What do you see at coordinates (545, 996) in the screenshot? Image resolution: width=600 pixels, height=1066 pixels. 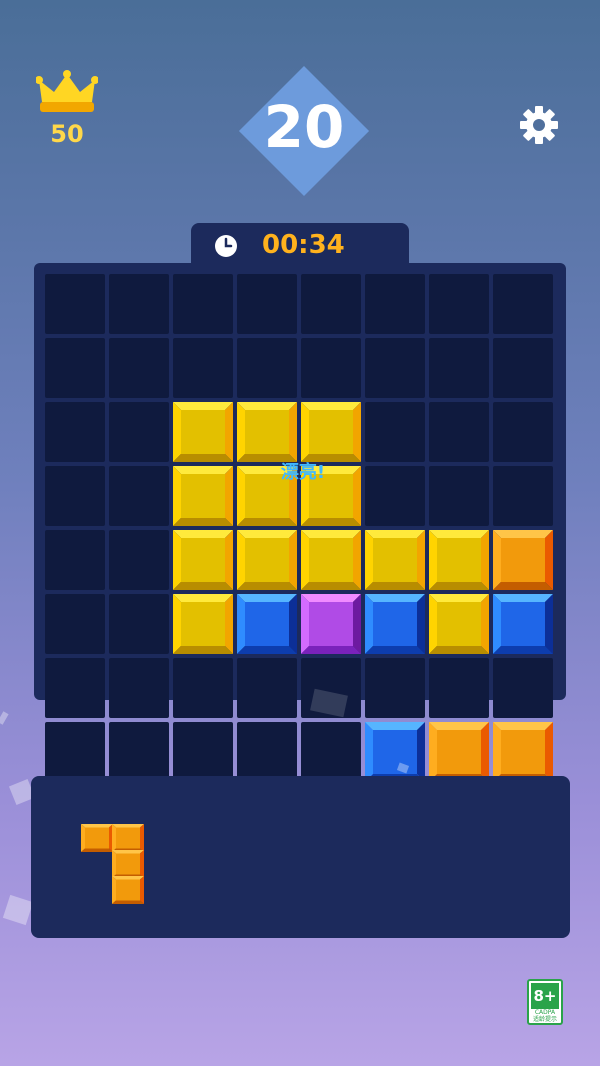 I see `age-rating-label: 8+` at bounding box center [545, 996].